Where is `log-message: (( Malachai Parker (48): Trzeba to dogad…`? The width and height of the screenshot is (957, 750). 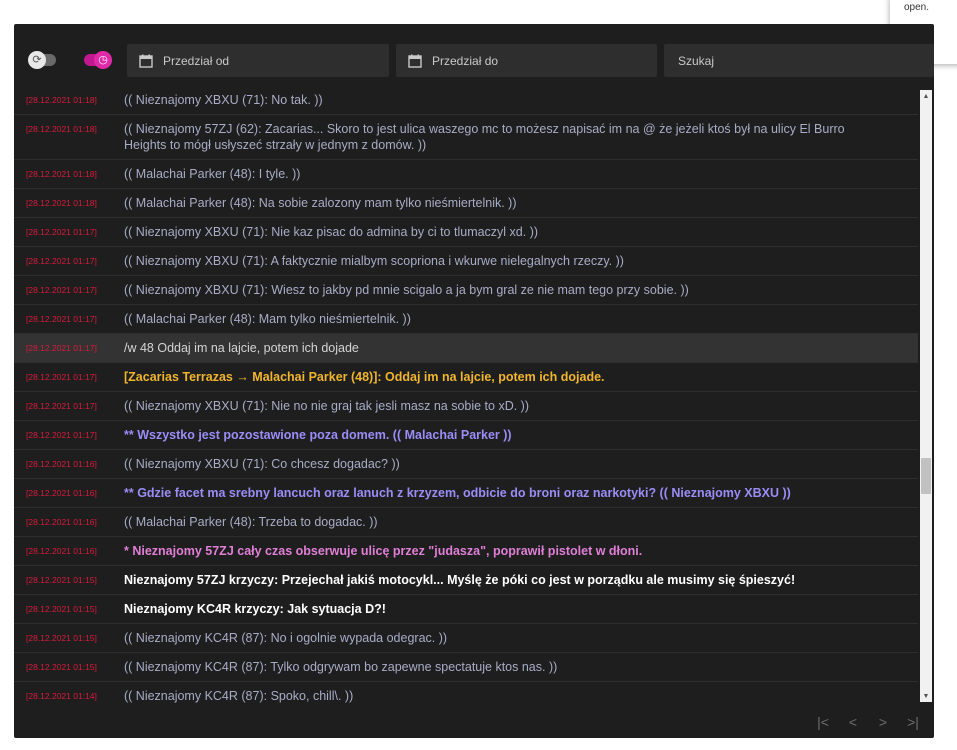
log-message: (( Malachai Parker (48): Trzeba to dogad… is located at coordinates (251, 522).